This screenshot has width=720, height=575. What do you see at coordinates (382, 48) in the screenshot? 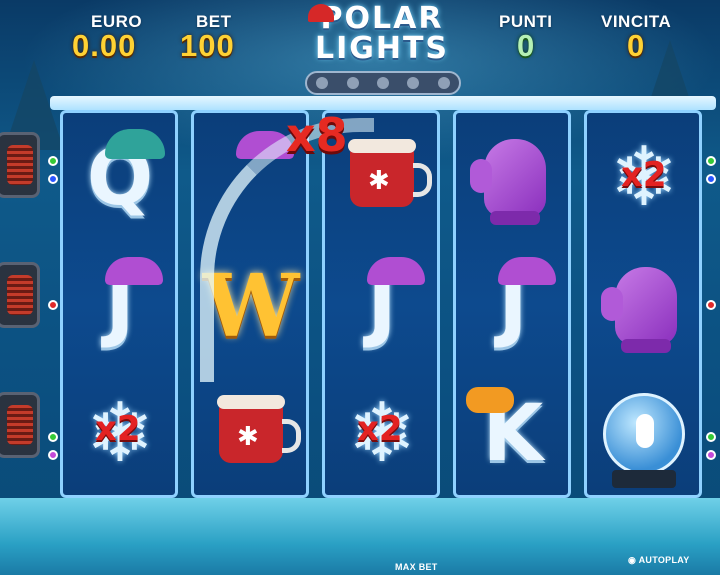
I see `logo-line-2: LIGHTS` at bounding box center [382, 48].